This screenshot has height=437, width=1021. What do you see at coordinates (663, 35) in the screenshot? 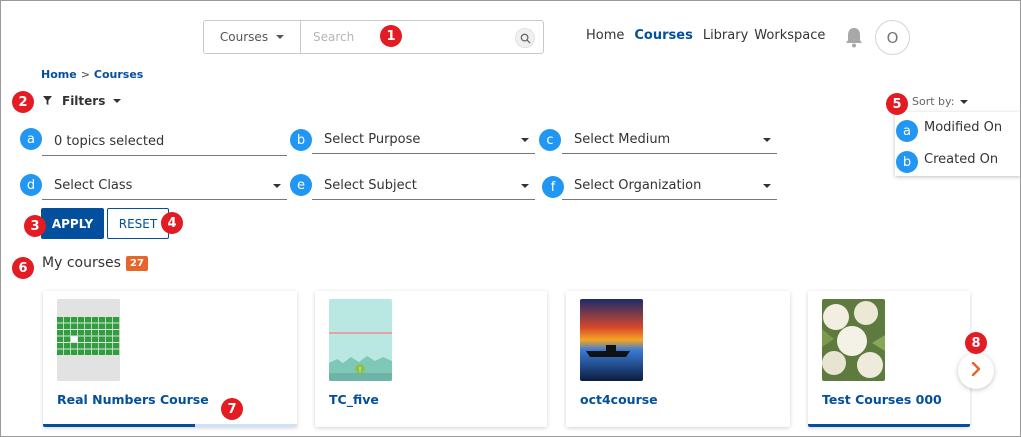
I see `nav-courses: Courses` at bounding box center [663, 35].